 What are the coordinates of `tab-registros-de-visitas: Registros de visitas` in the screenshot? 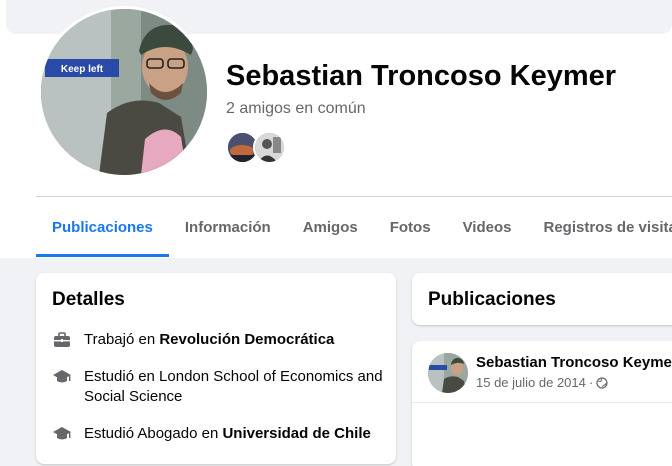 It's located at (599, 231).